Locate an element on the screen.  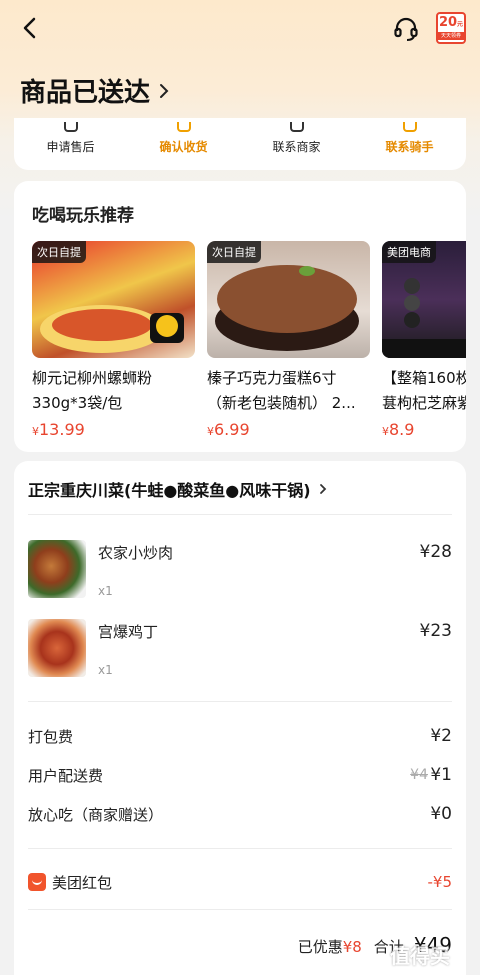
coupon-button: 20元 天天领券 is located at coordinates (451, 28).